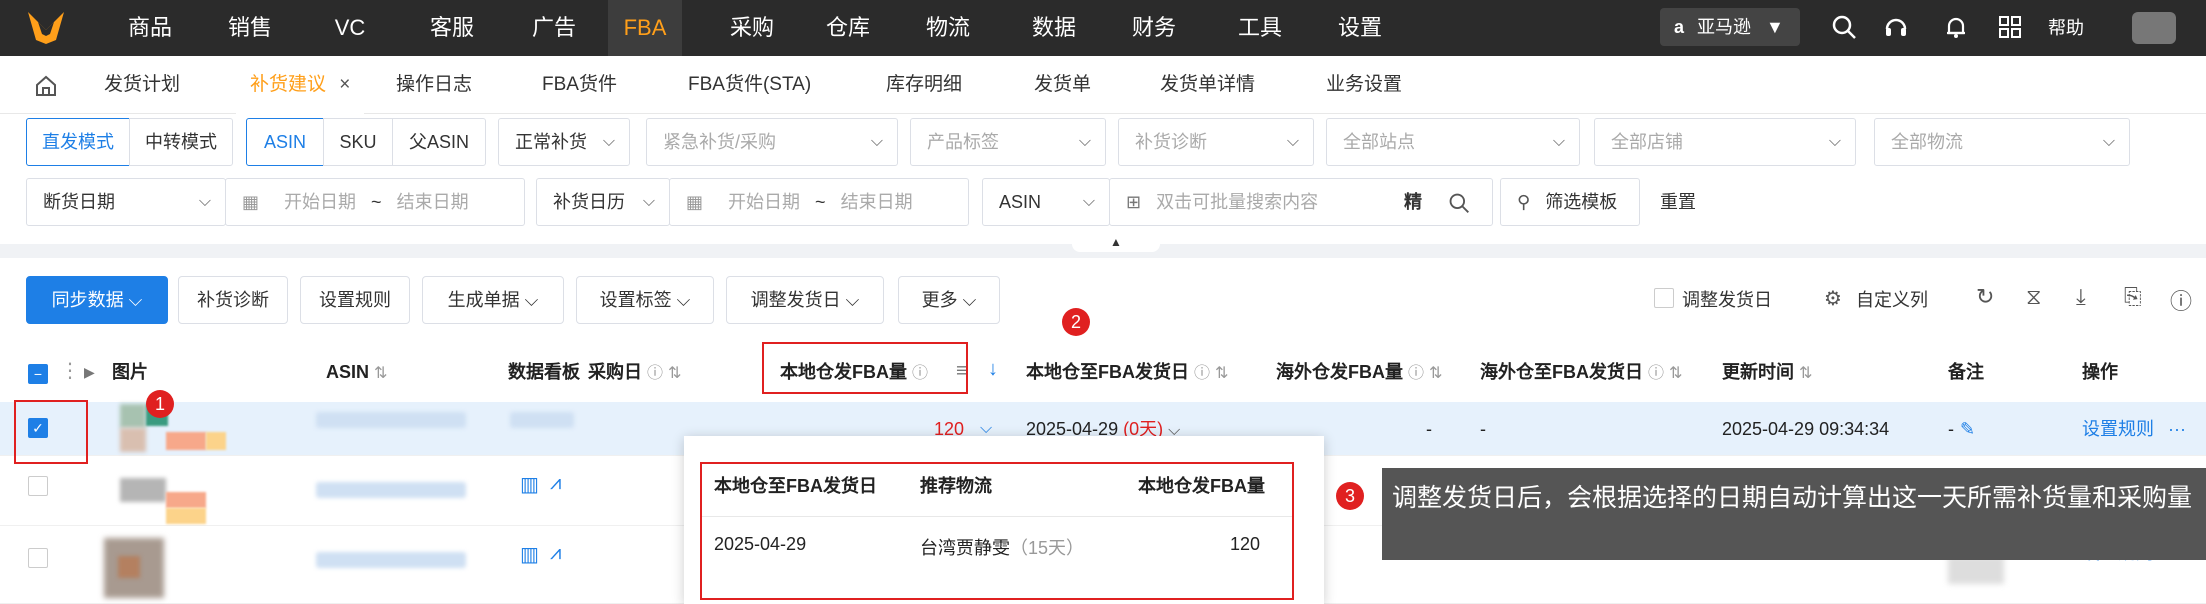 This screenshot has height=604, width=2206. What do you see at coordinates (1976, 570) in the screenshot?
I see `remark-blur` at bounding box center [1976, 570].